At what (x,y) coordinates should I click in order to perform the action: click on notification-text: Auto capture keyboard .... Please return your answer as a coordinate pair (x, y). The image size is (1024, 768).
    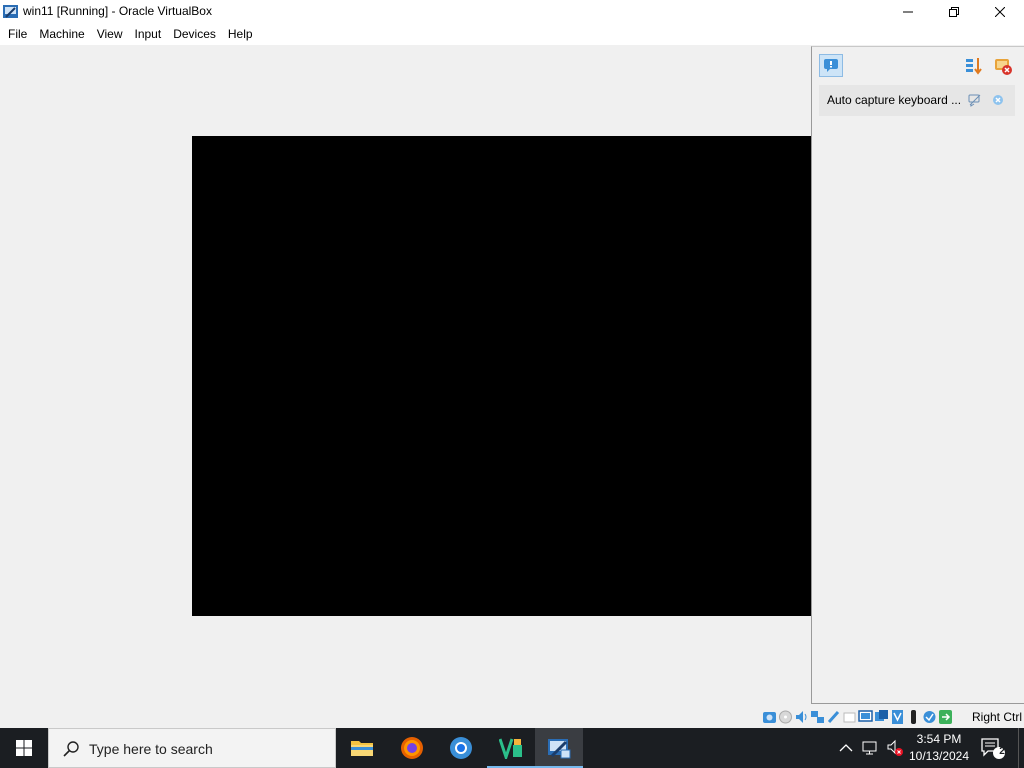
    Looking at the image, I should click on (894, 100).